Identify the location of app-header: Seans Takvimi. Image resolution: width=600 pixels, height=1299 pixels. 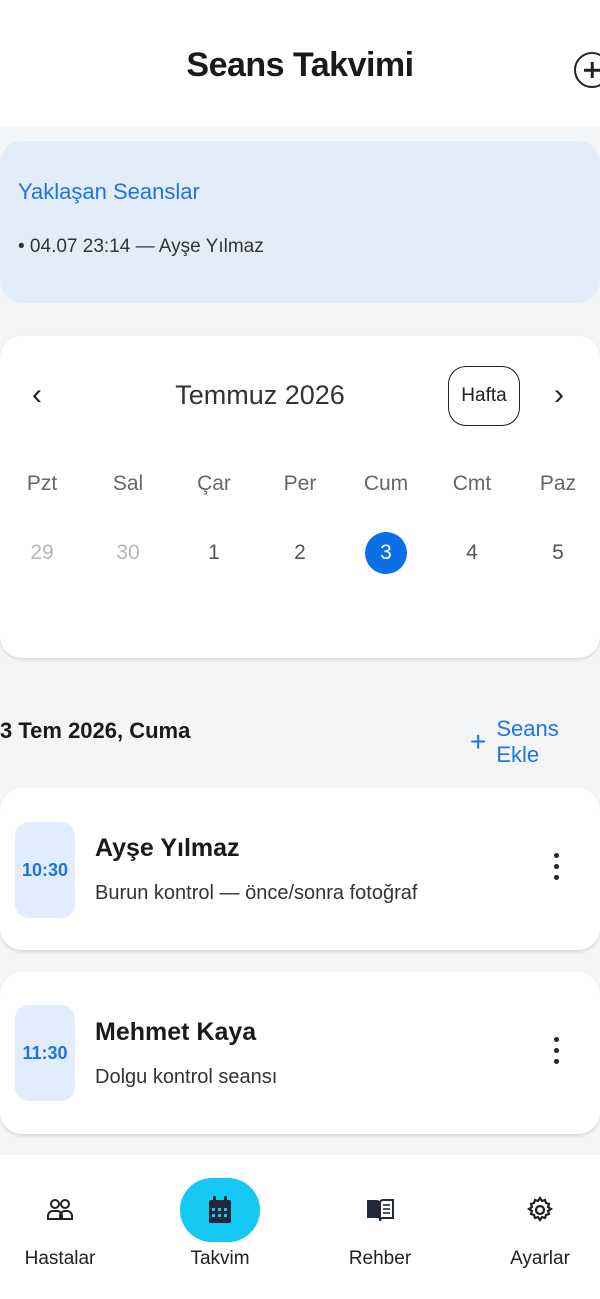
(300, 63).